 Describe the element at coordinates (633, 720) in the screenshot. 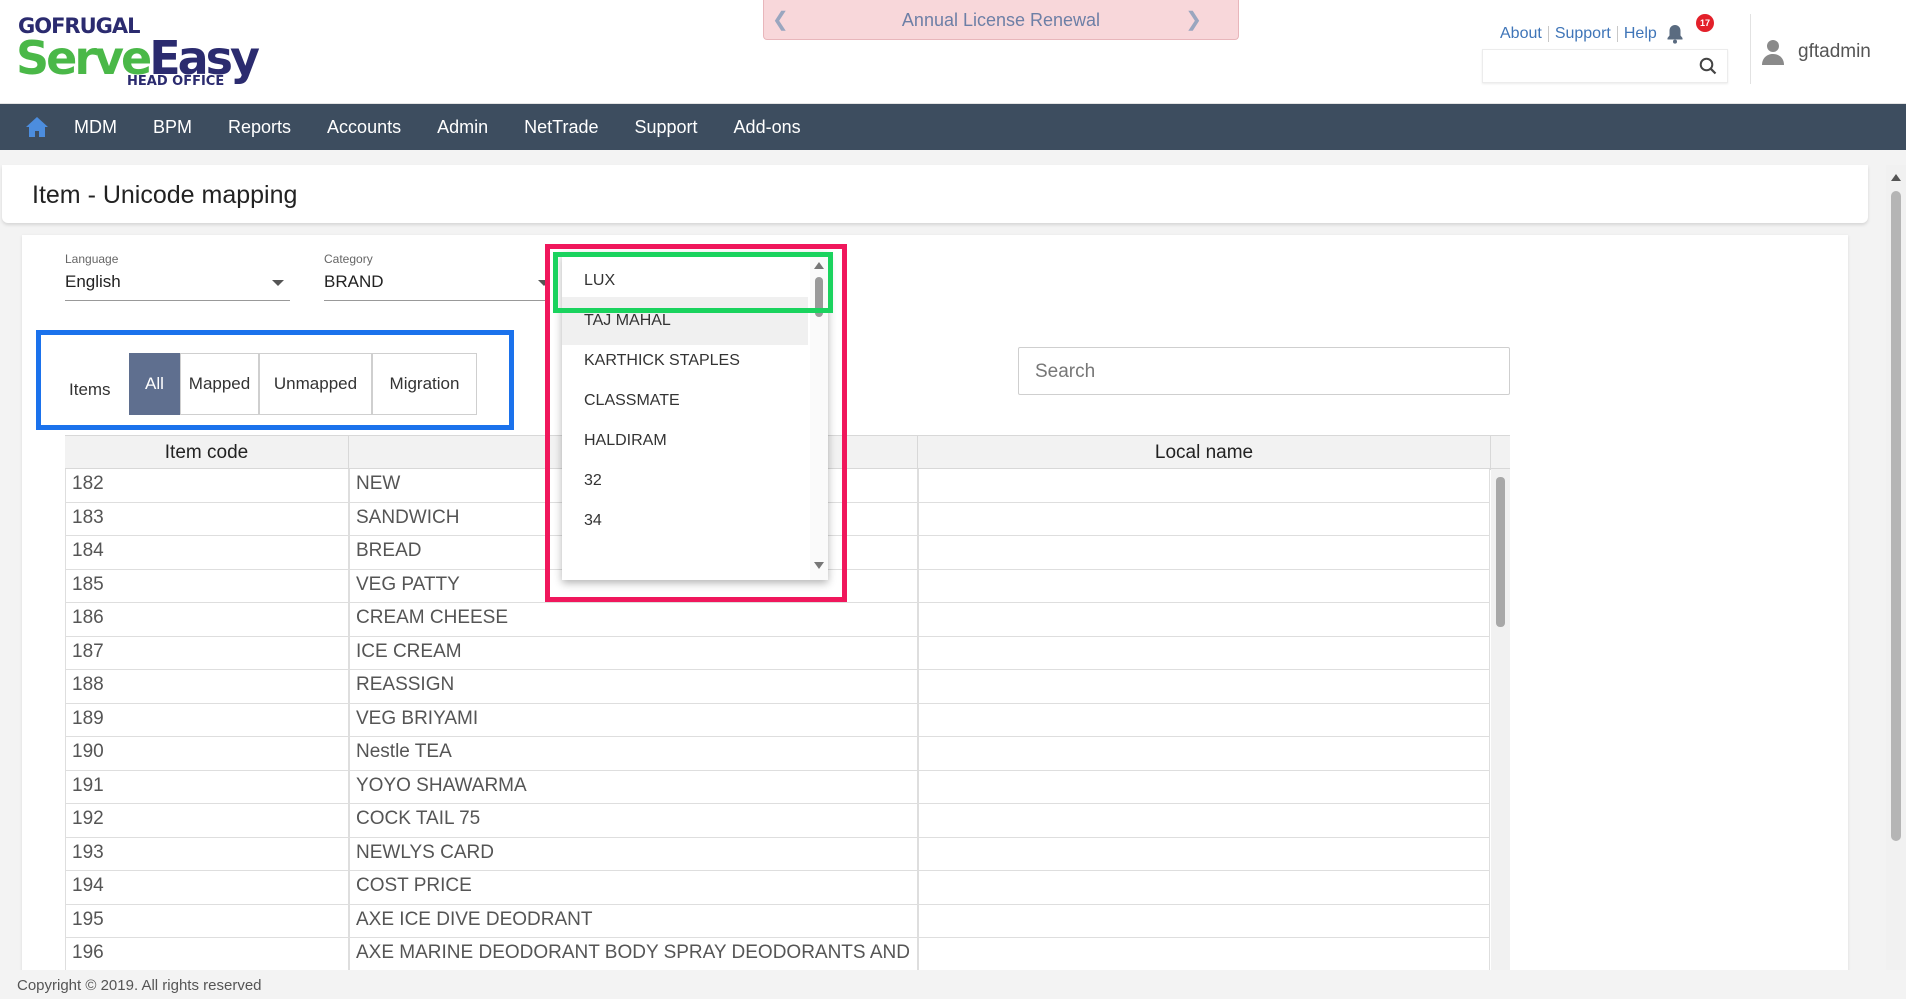

I see `item-name-cell: VEG BRIYAMI` at that location.